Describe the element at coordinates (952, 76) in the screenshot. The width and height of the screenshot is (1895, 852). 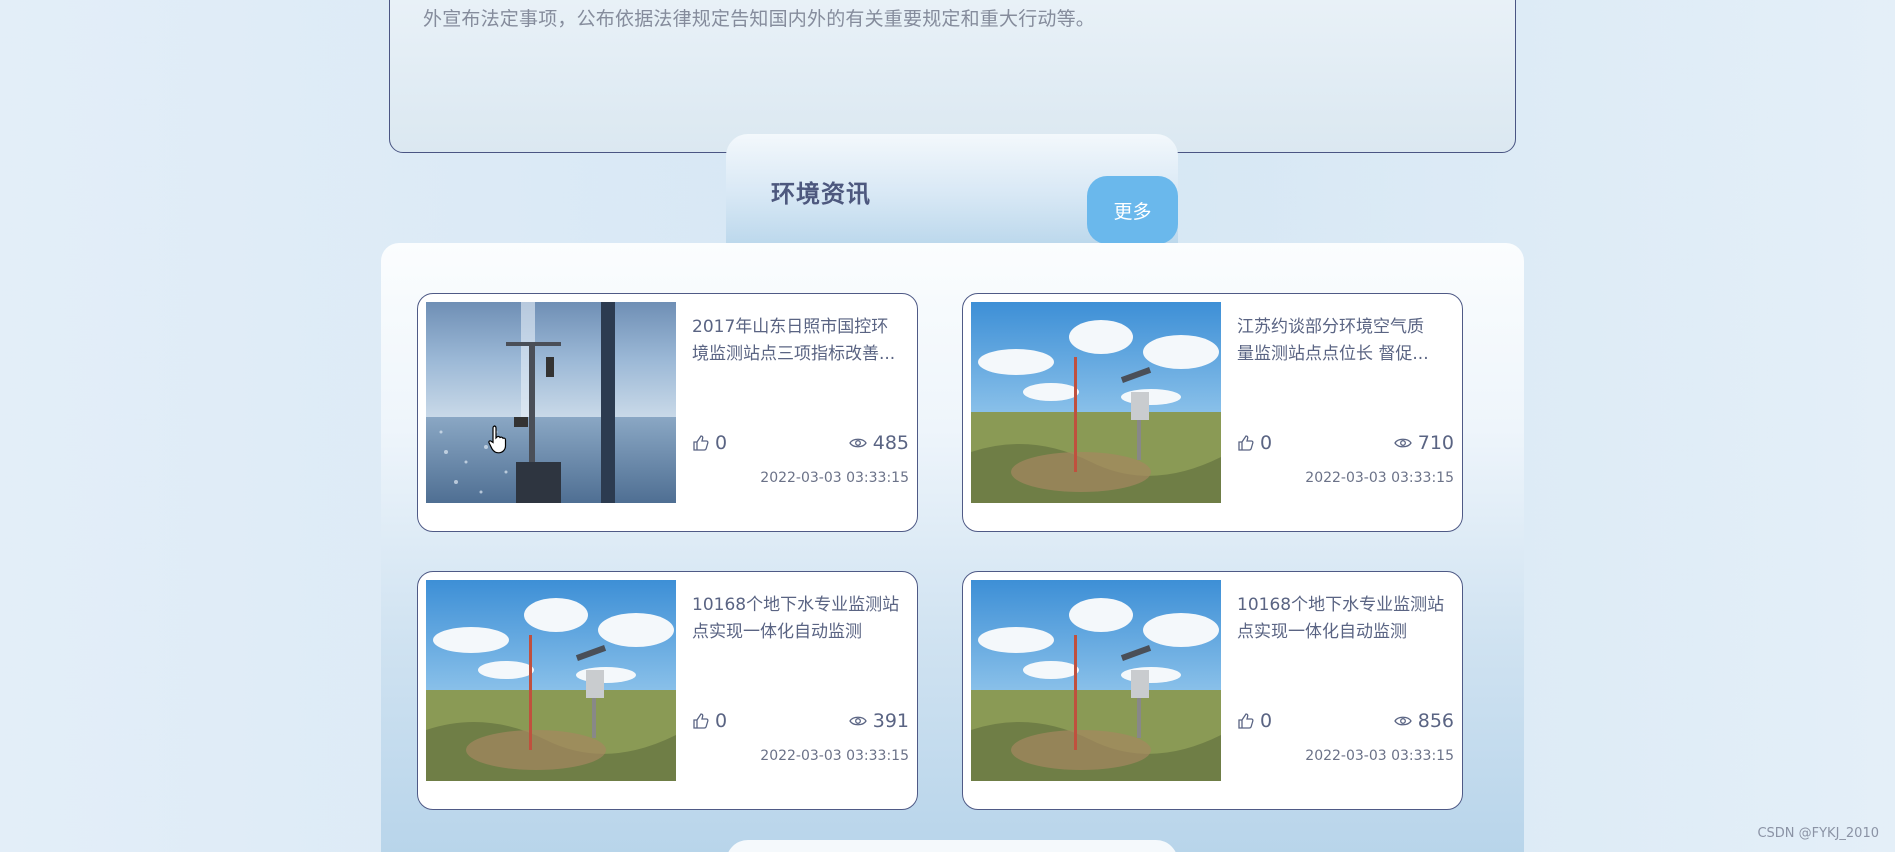
I see `notice-panel: 外宣布法定事项，公布依据法律规定告知国内外的有关重要规定和重大行动等。` at that location.